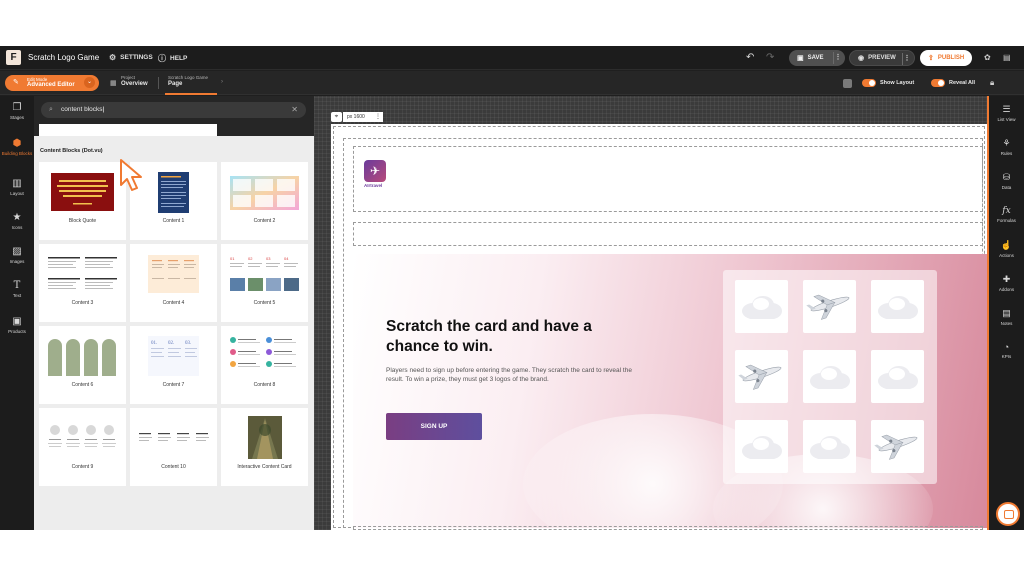 The image size is (1024, 576). I want to click on canvas-options-icon: ⋮, so click(378, 116).